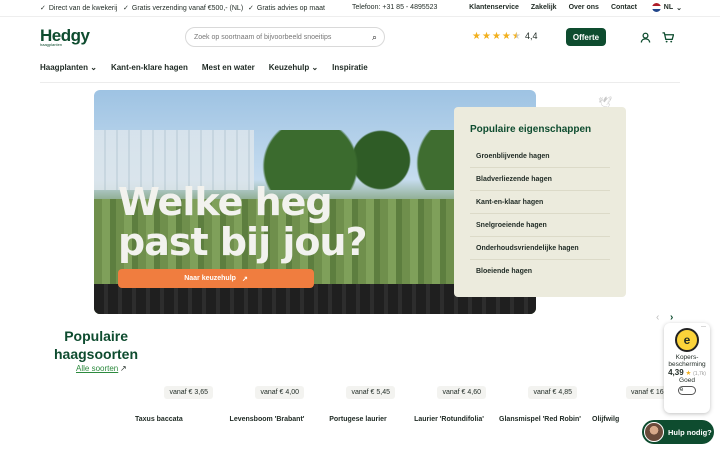  I want to click on property-link: Onderhoudsvriendelijke hagen, so click(540, 248).